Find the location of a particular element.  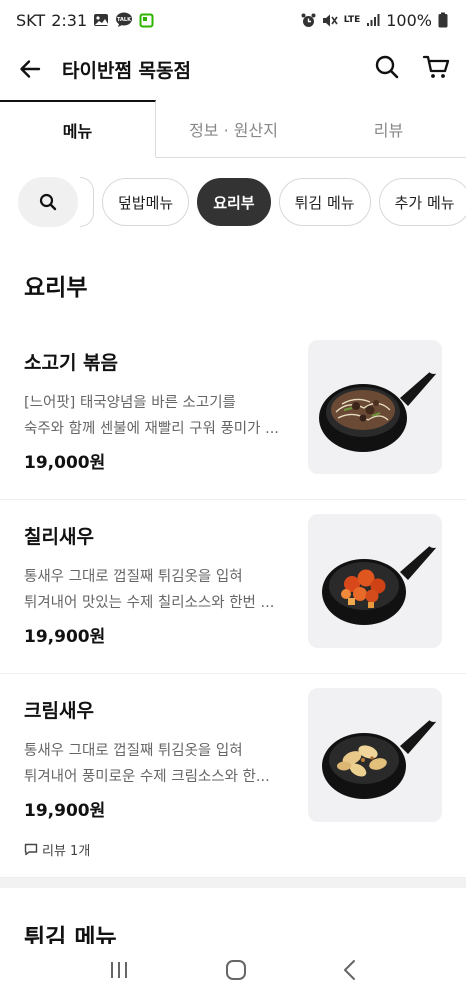

home-icon is located at coordinates (235, 969).